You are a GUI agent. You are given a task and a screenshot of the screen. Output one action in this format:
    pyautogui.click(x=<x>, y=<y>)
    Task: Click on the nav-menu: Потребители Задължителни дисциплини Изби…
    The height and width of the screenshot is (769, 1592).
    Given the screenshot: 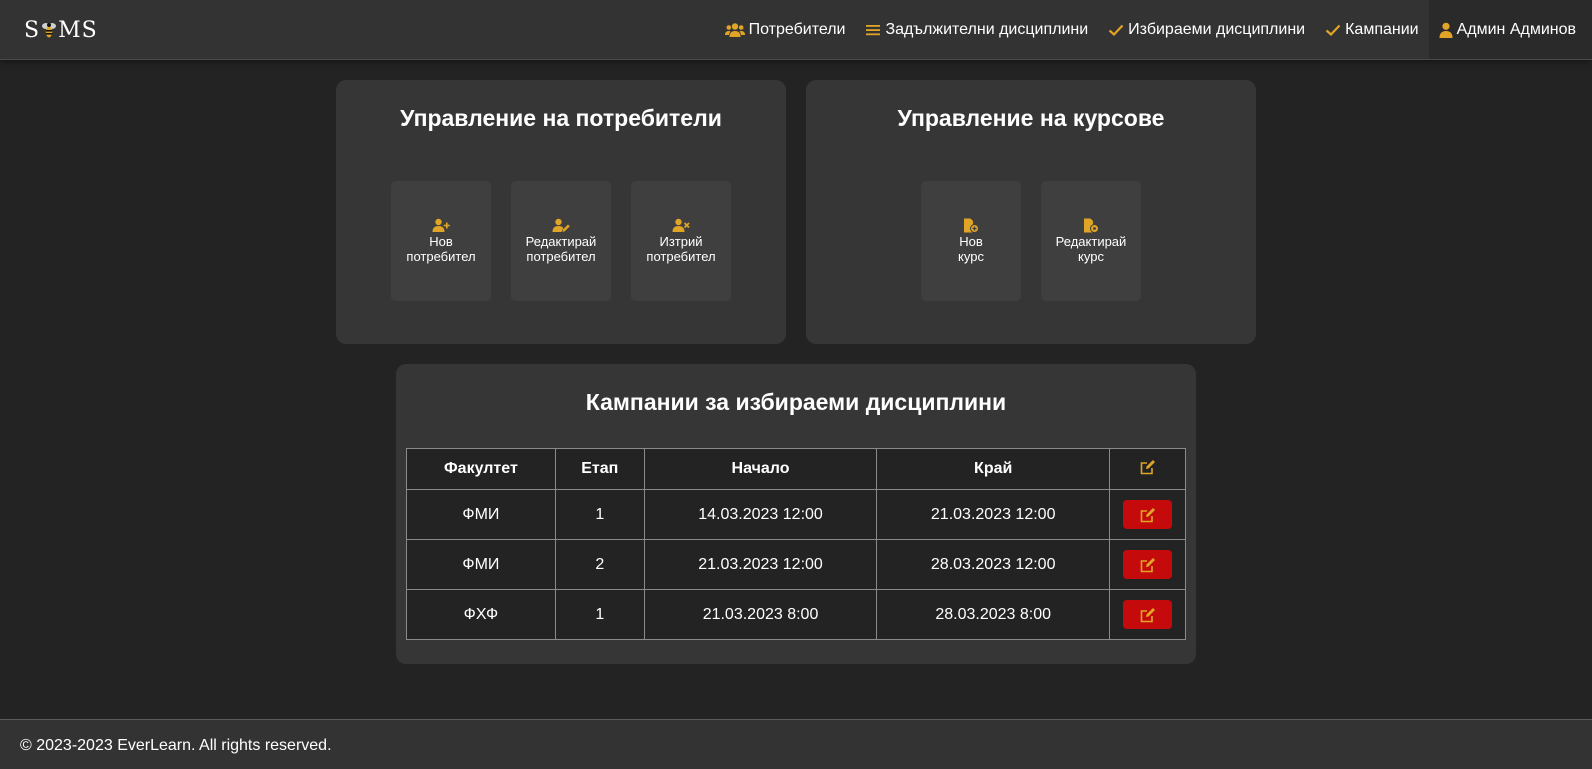 What is the action you would take?
    pyautogui.click(x=1153, y=29)
    